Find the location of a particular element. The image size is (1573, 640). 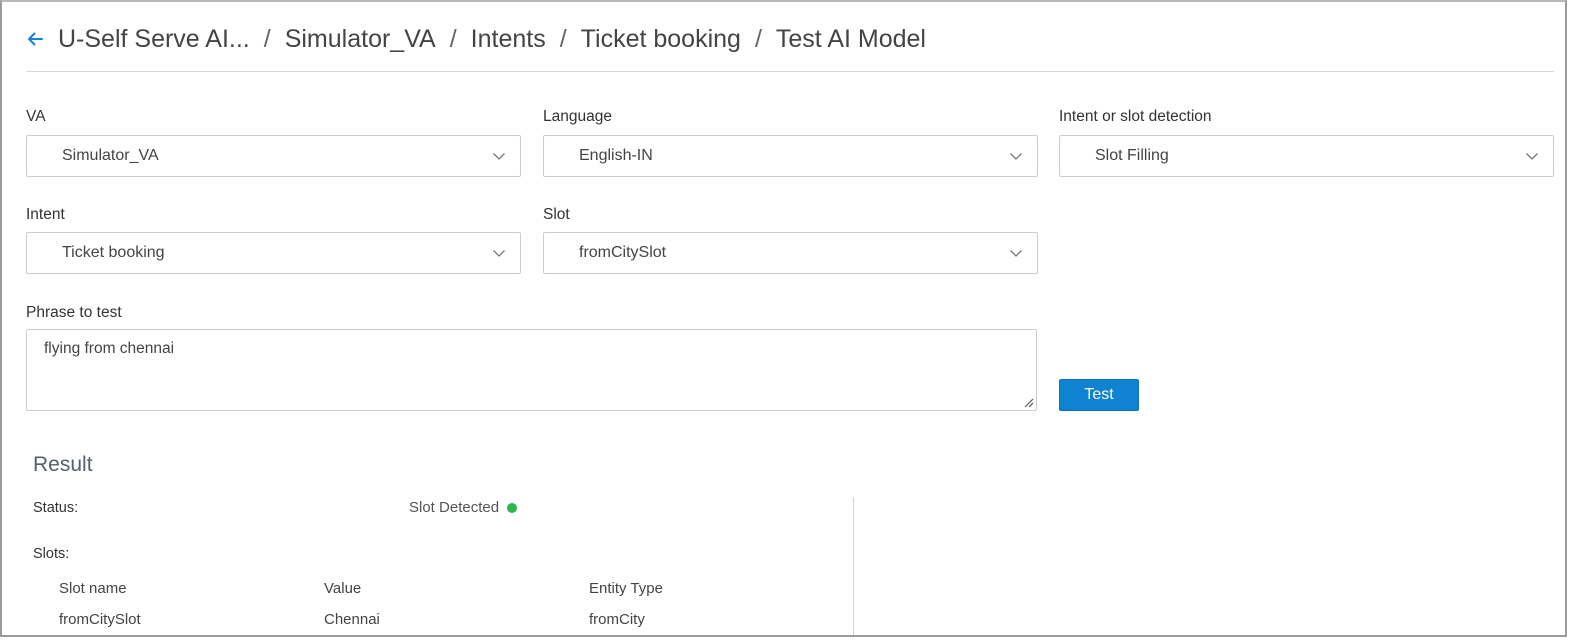

breadcrumb-item-intent: Ticket booking is located at coordinates (661, 39).